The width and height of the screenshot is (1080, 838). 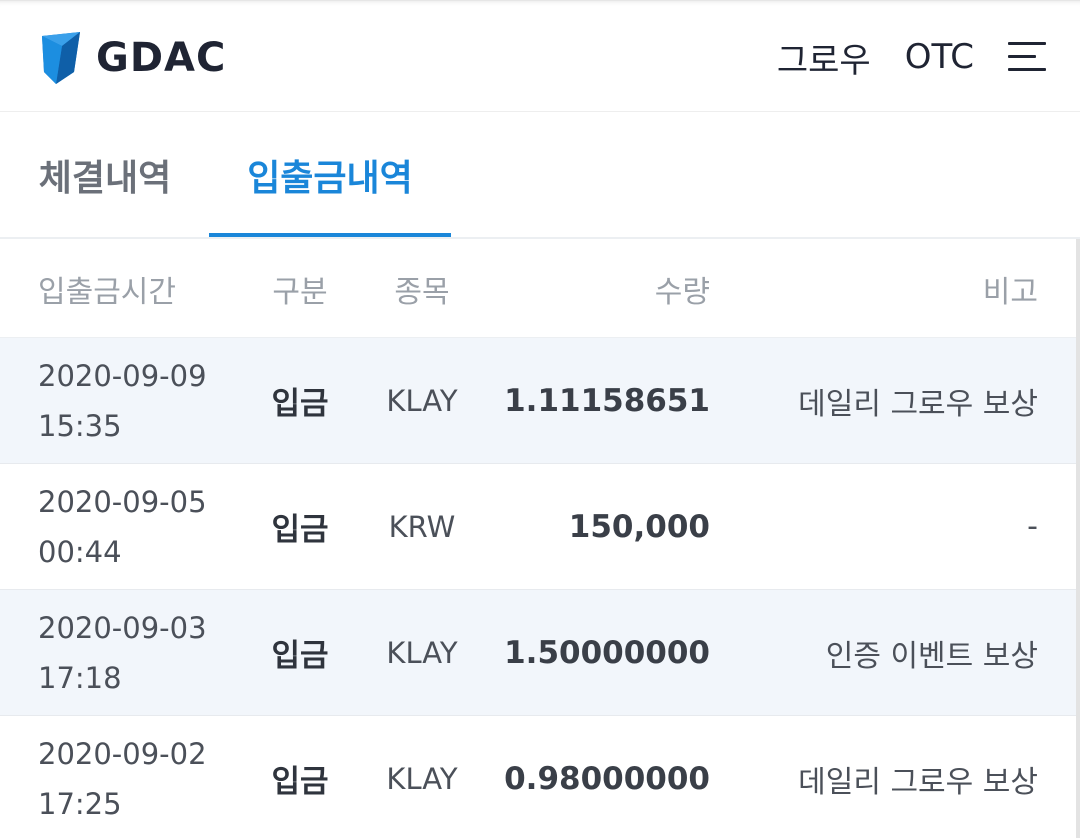 I want to click on cell-amount: 1.50000000, so click(x=607, y=652).